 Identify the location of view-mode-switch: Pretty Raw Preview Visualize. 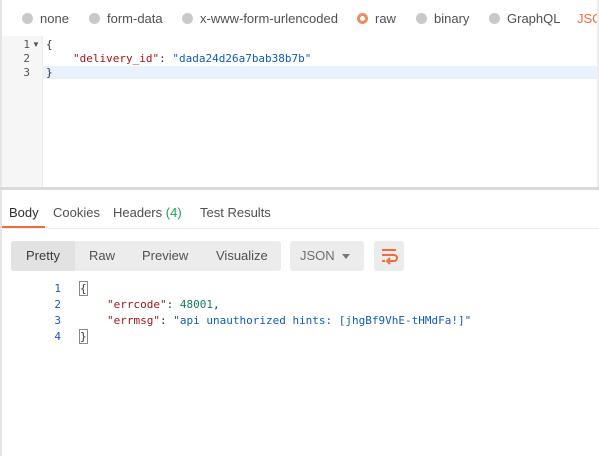
(146, 256).